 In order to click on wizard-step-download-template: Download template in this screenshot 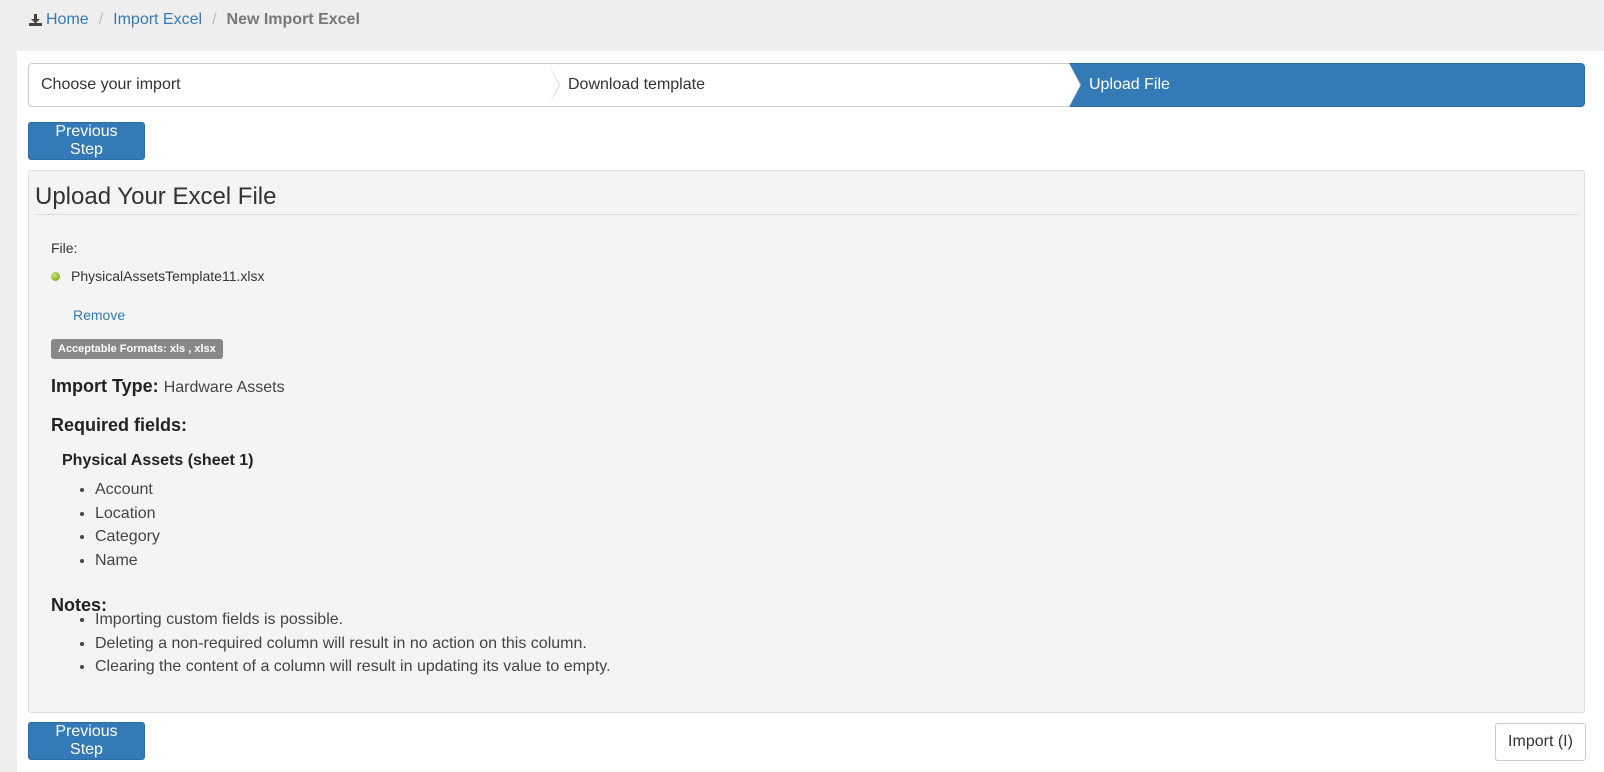, I will do `click(814, 85)`.